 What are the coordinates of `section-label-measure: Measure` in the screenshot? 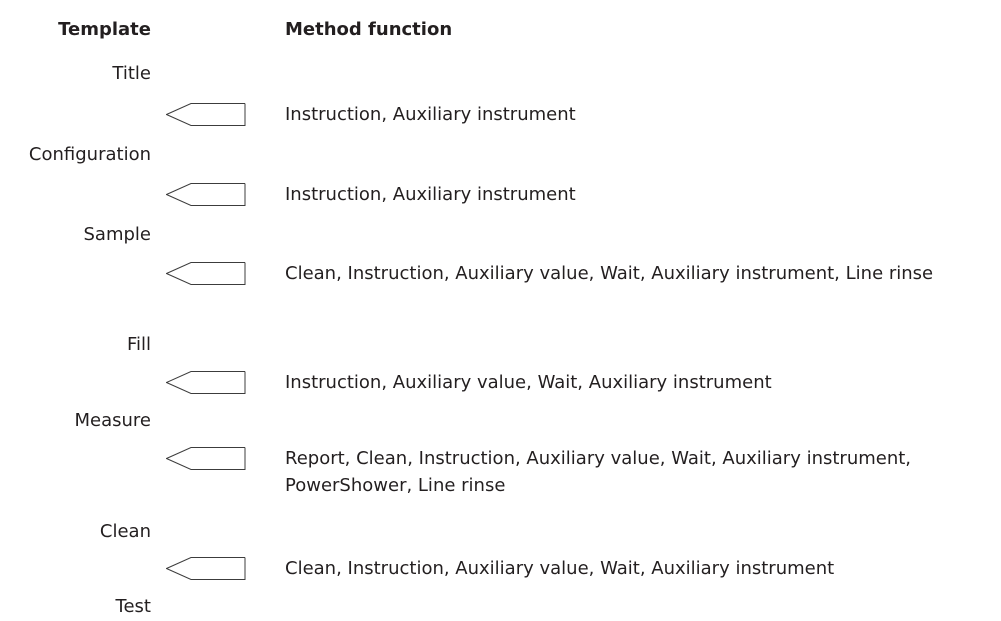 It's located at (113, 420).